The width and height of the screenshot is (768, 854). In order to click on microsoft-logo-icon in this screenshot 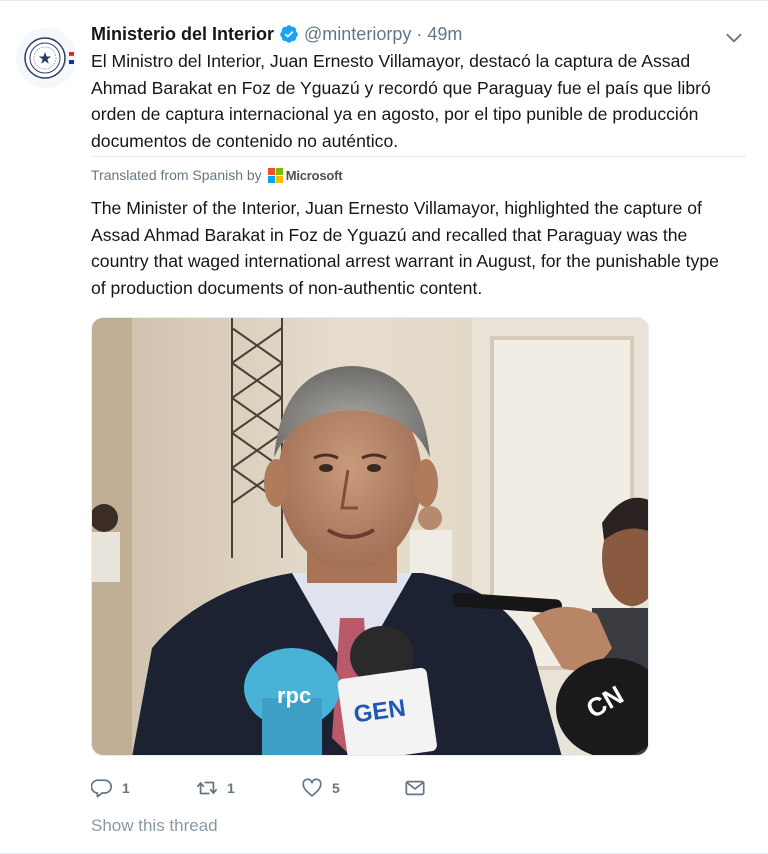, I will do `click(275, 175)`.